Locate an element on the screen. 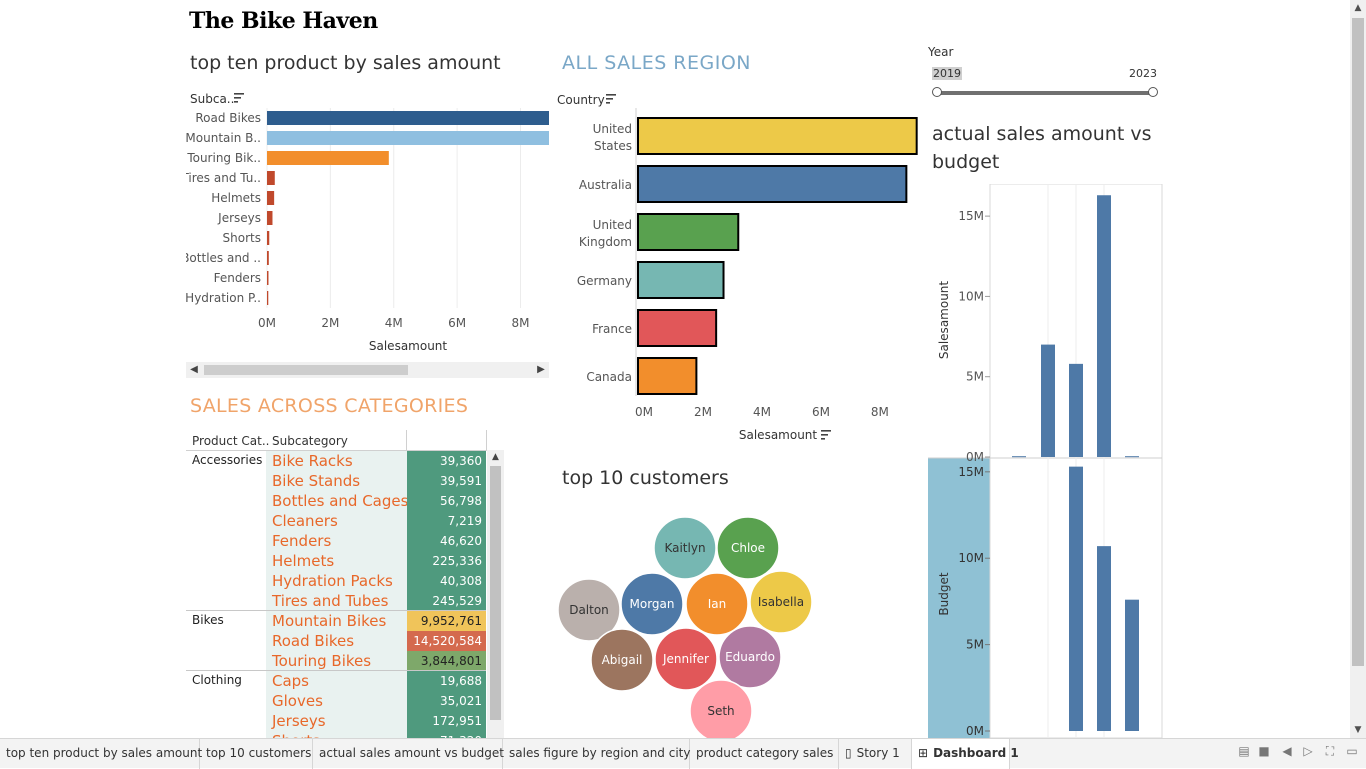  product-chart-scrollbar: ◀ ▶ is located at coordinates (367, 370).